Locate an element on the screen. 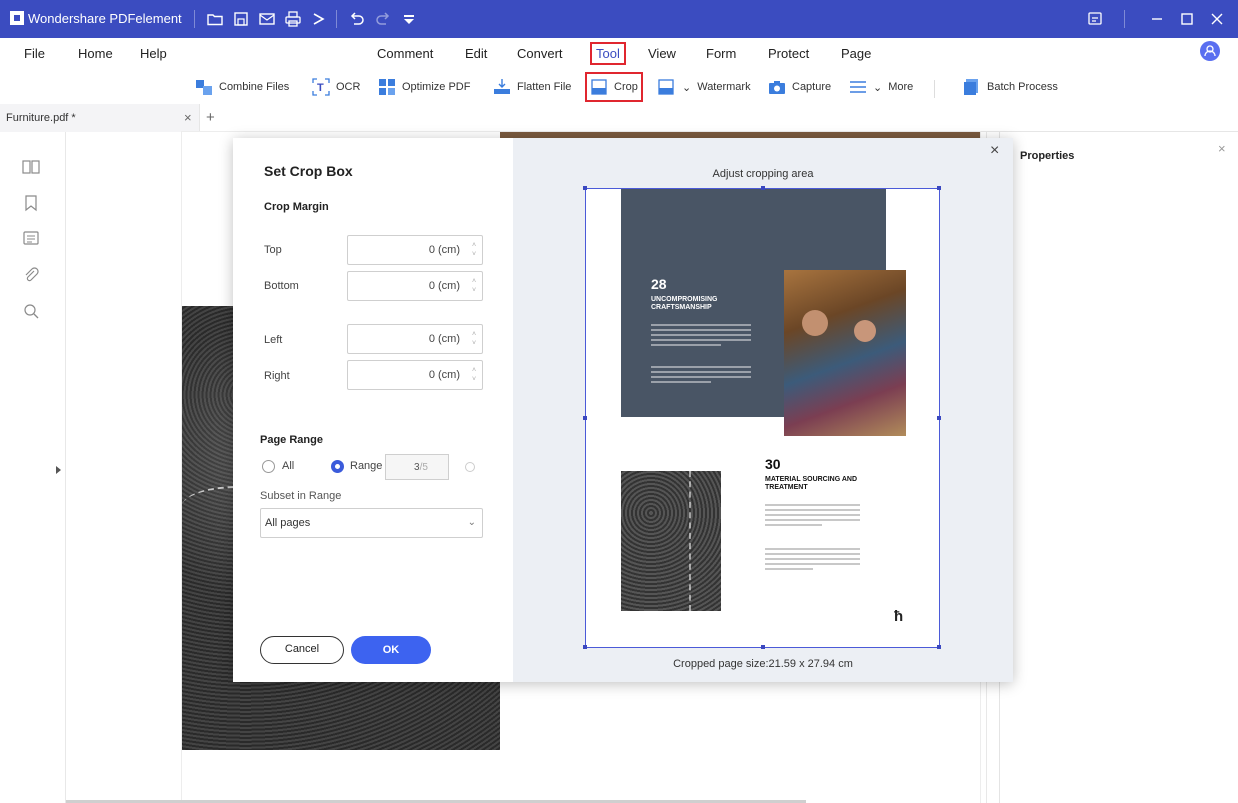  properties-close-icon: × is located at coordinates (1222, 148).